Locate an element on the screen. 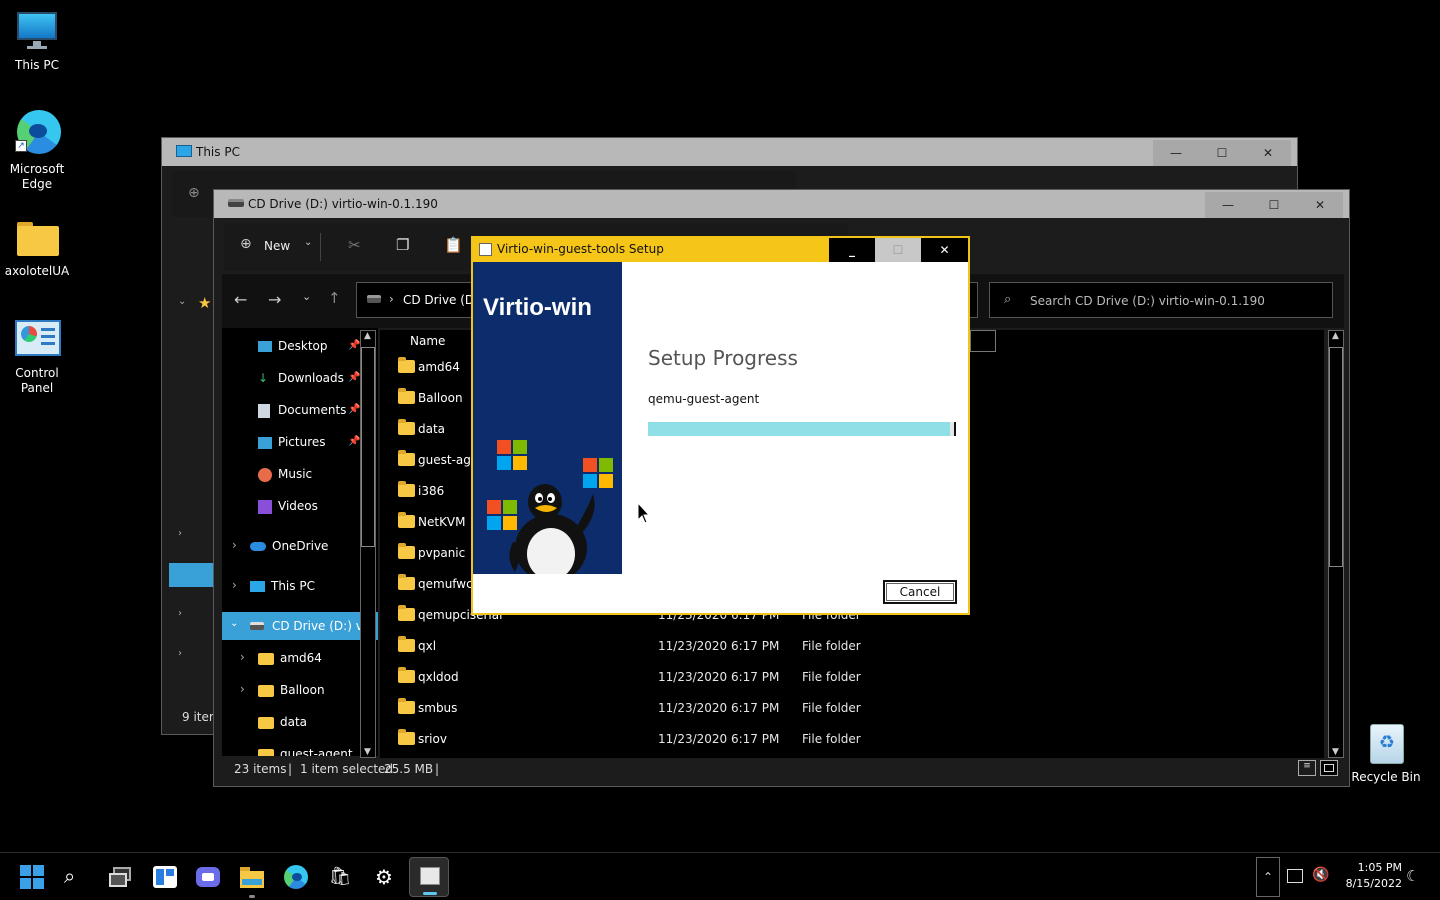 The width and height of the screenshot is (1440, 900). nav-item-downloads: ↓ Downloads is located at coordinates (301, 378).